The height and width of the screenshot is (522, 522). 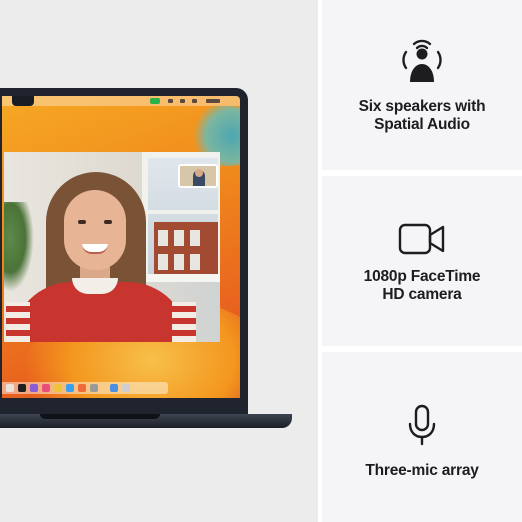 I want to click on wifi-icon, so click(x=170, y=101).